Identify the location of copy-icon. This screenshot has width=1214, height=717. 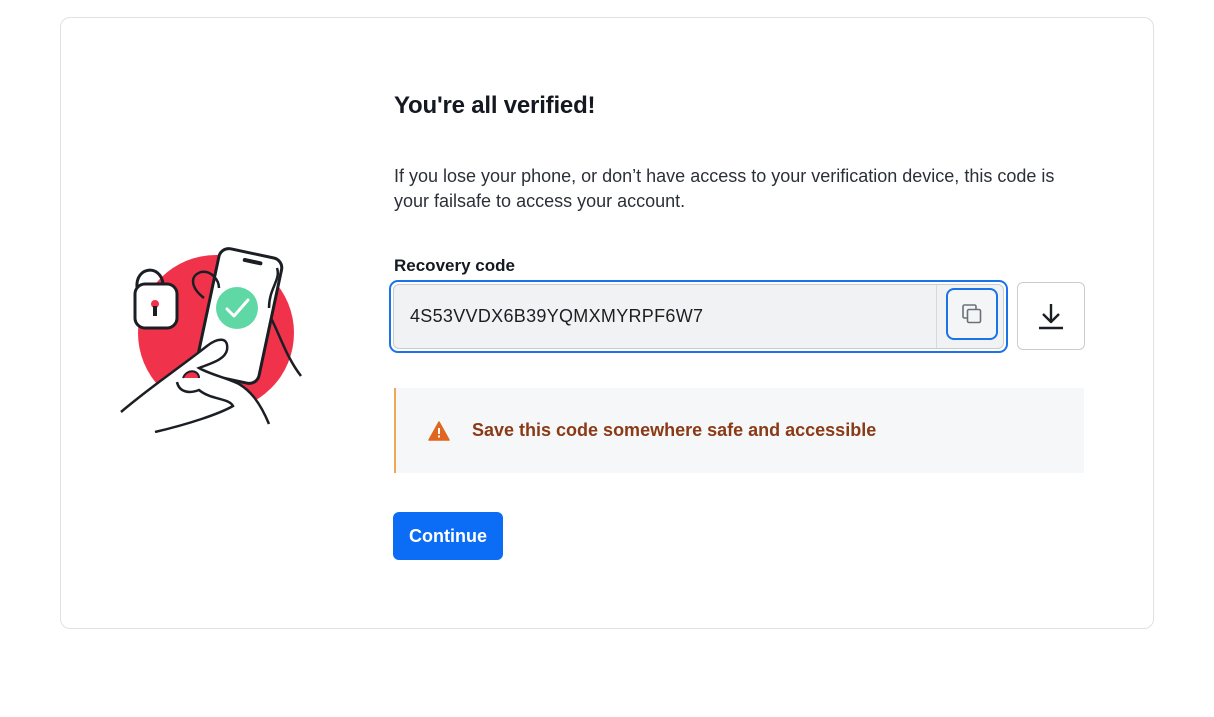
(972, 314).